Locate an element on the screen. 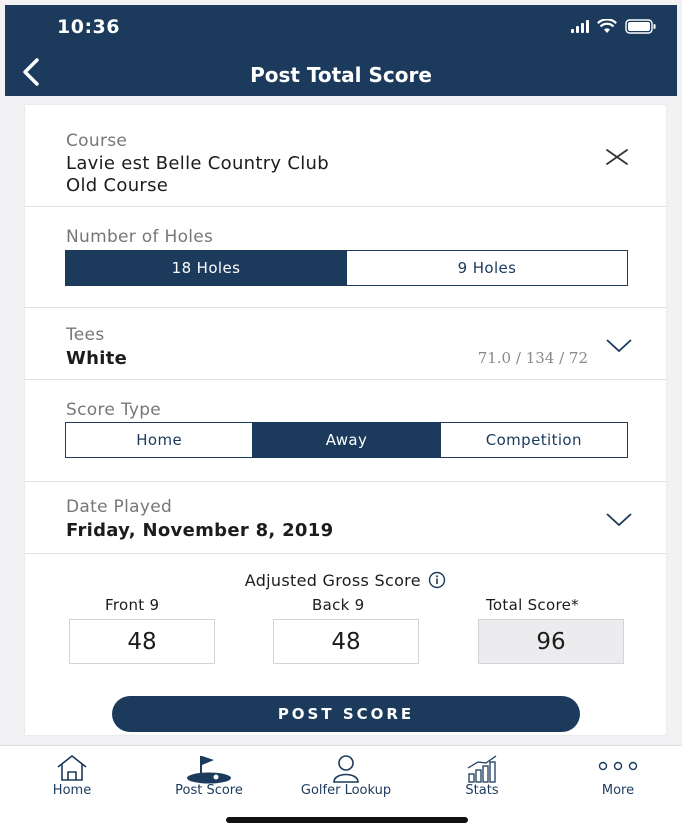 Image resolution: width=682 pixels, height=824 pixels. holes-label: Number of Holes is located at coordinates (140, 237).